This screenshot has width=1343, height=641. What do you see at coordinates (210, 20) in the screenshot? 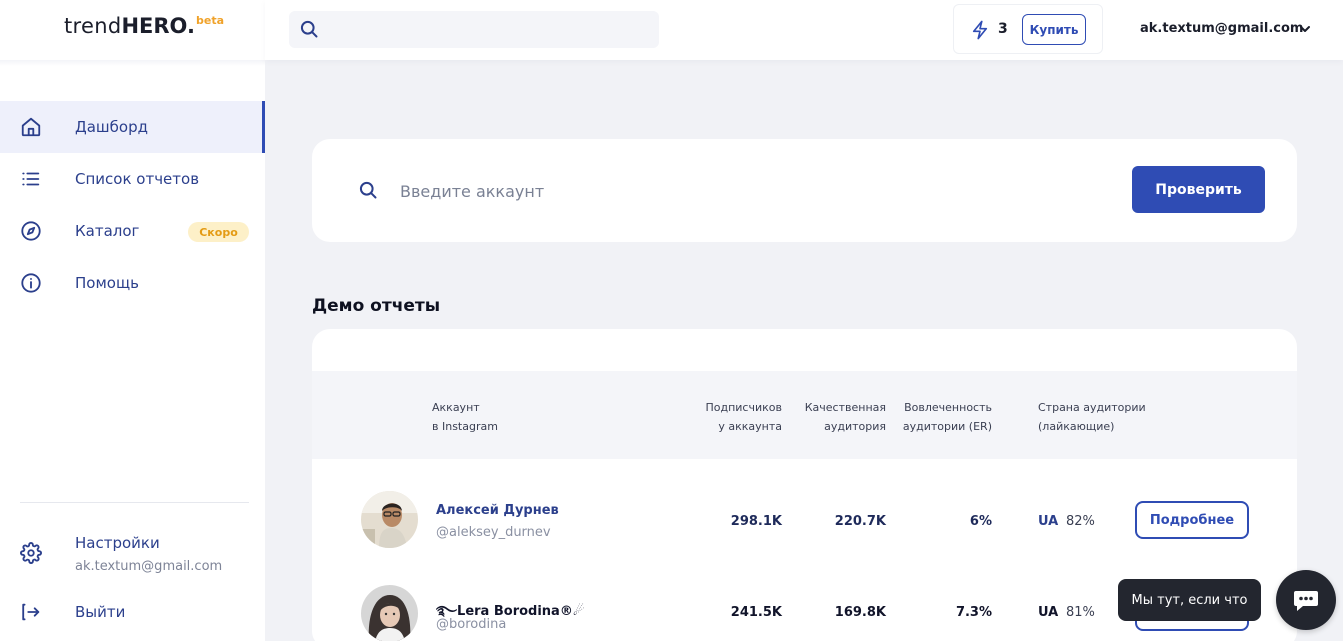
I see `beta-badge: beta` at bounding box center [210, 20].